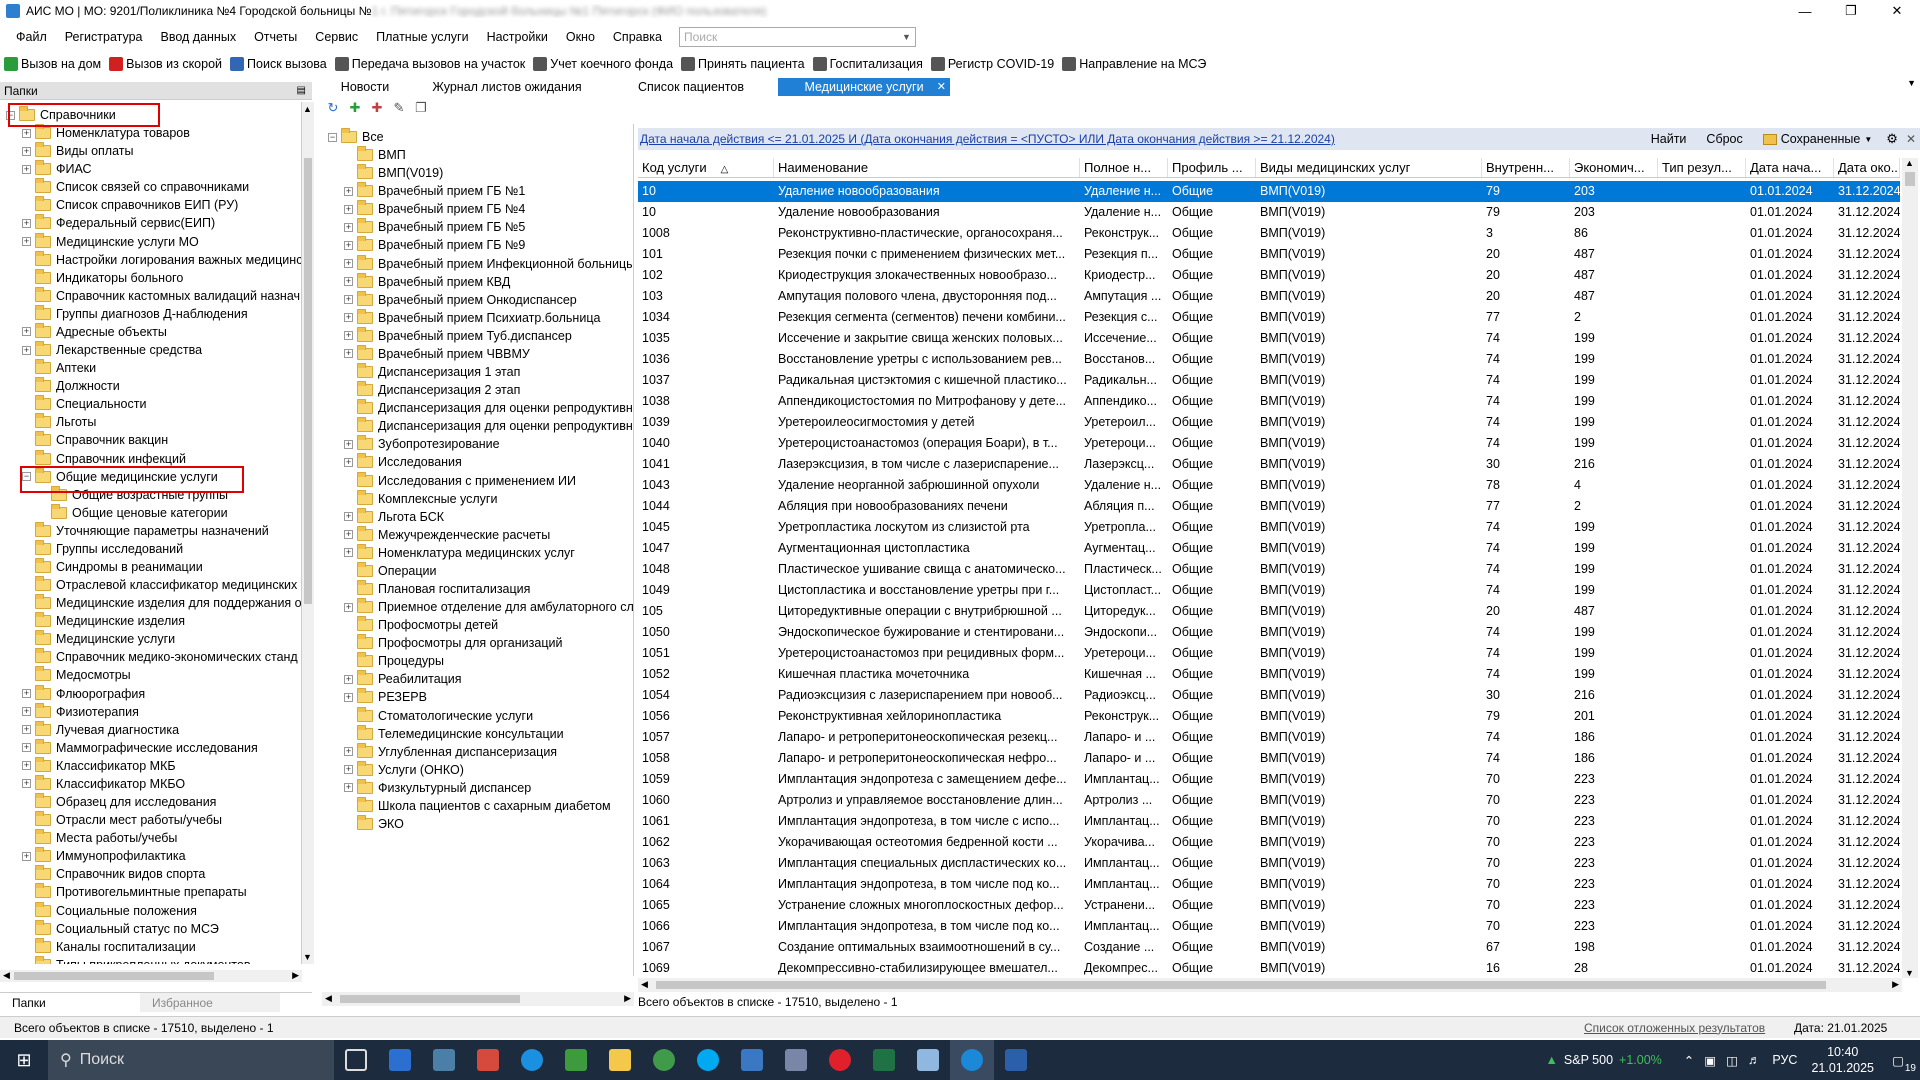  What do you see at coordinates (278, 64) in the screenshot?
I see `toolbar-button: Поиск вызова` at bounding box center [278, 64].